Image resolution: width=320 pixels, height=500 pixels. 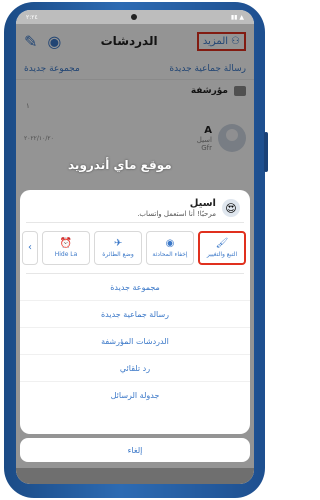 What do you see at coordinates (135, 206) in the screenshot?
I see `sheet-header: 😍 اسيل مرحبًا! أنا استعمل واتساب.` at bounding box center [135, 206].